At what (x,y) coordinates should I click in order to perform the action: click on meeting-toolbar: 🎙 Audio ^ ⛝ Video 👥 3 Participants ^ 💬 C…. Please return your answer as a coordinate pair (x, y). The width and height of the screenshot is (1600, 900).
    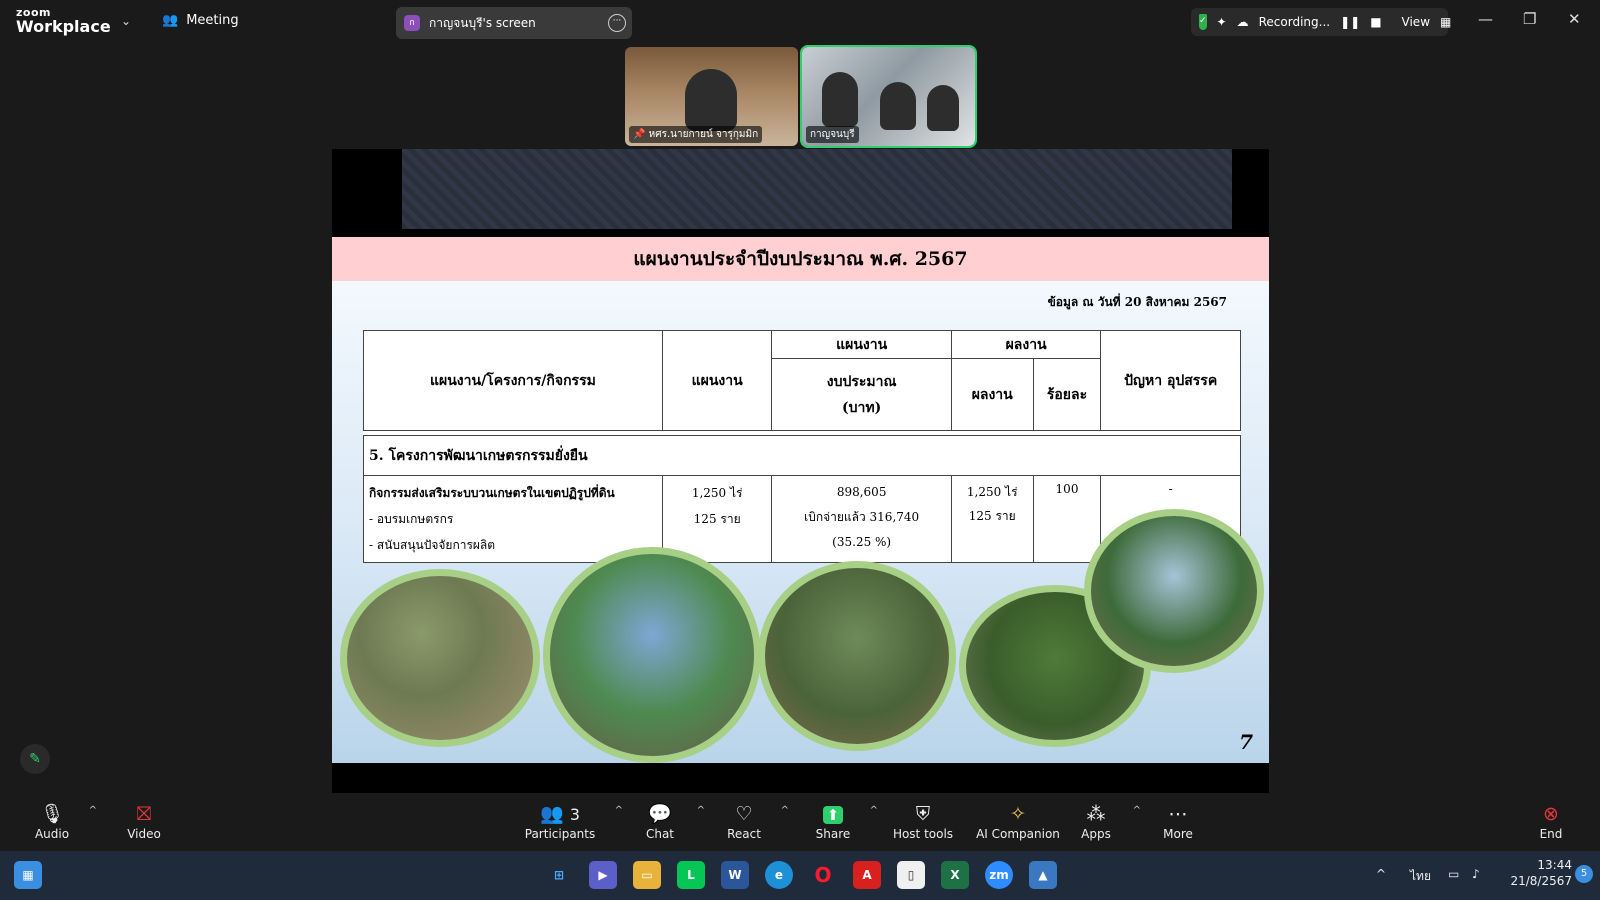
    Looking at the image, I should click on (800, 822).